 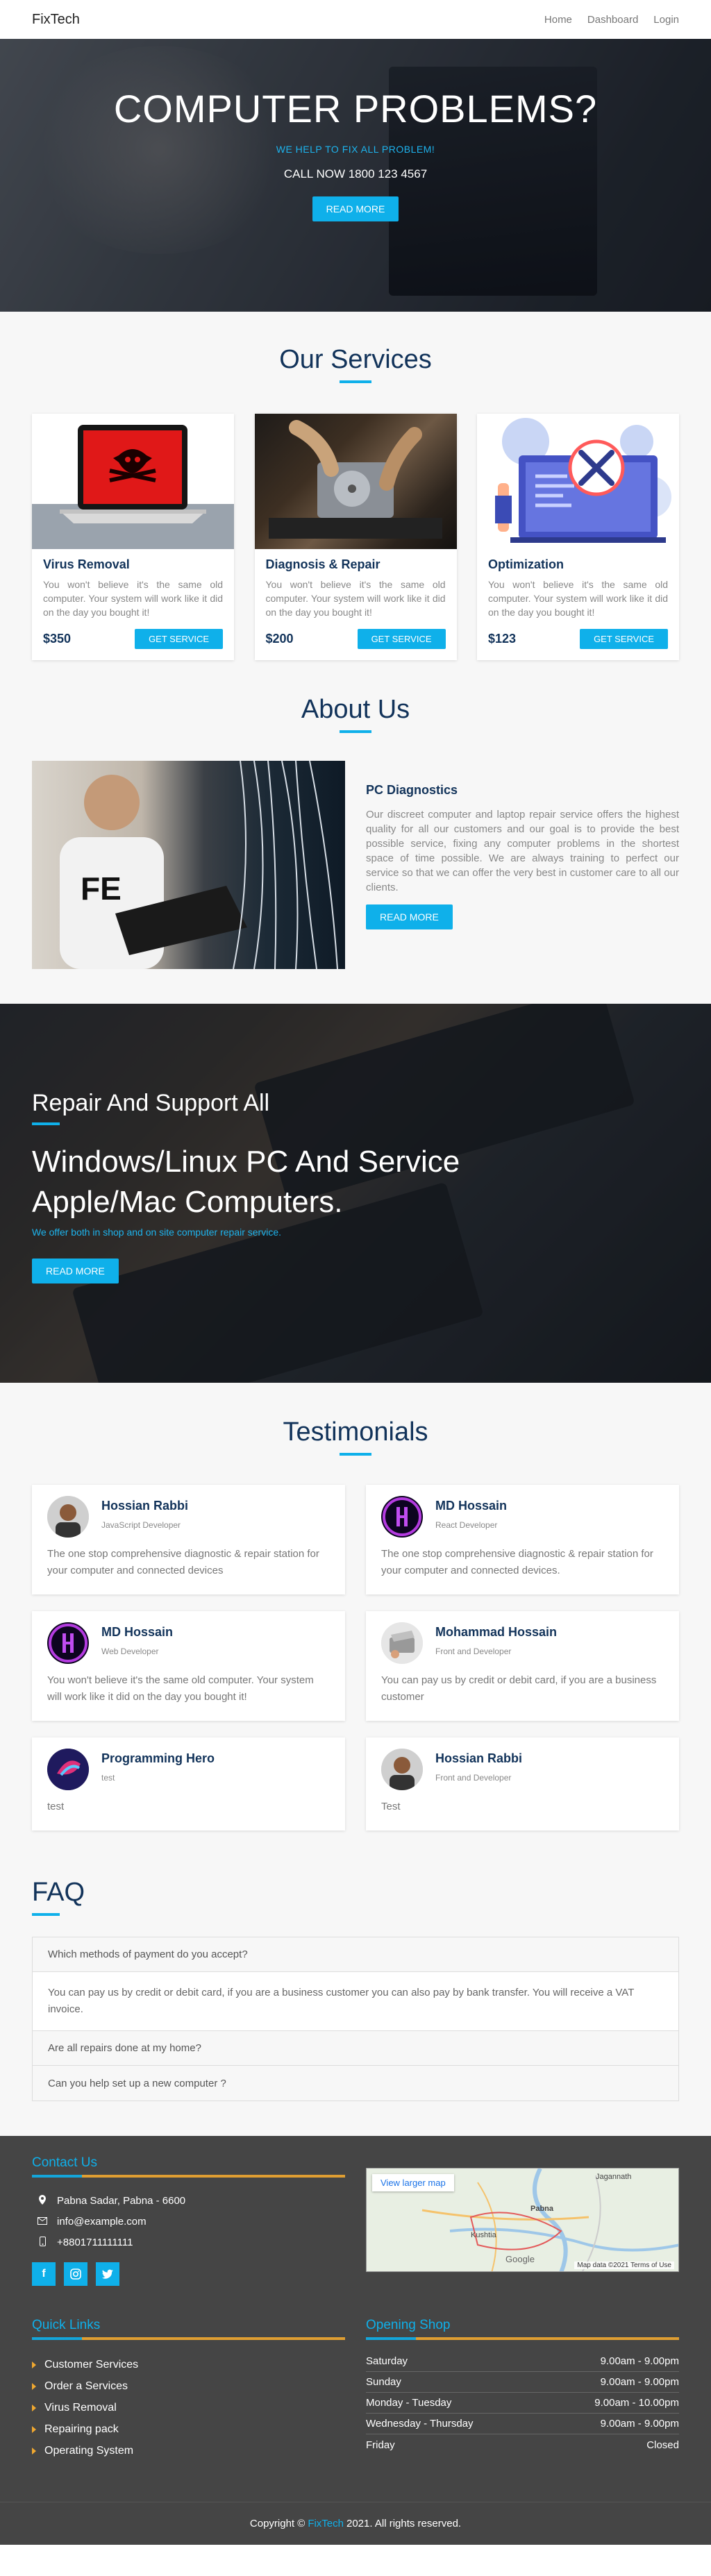 I want to click on opening-hours-title: Opening Shop, so click(x=408, y=2325).